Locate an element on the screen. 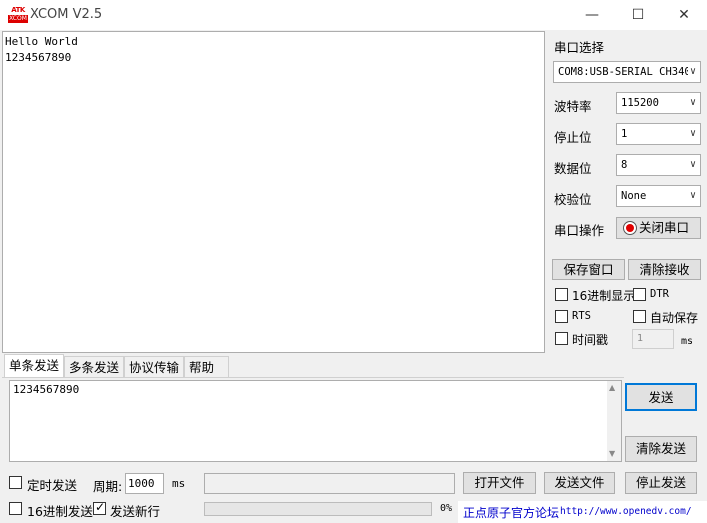  period-label: 周期: is located at coordinates (108, 486).